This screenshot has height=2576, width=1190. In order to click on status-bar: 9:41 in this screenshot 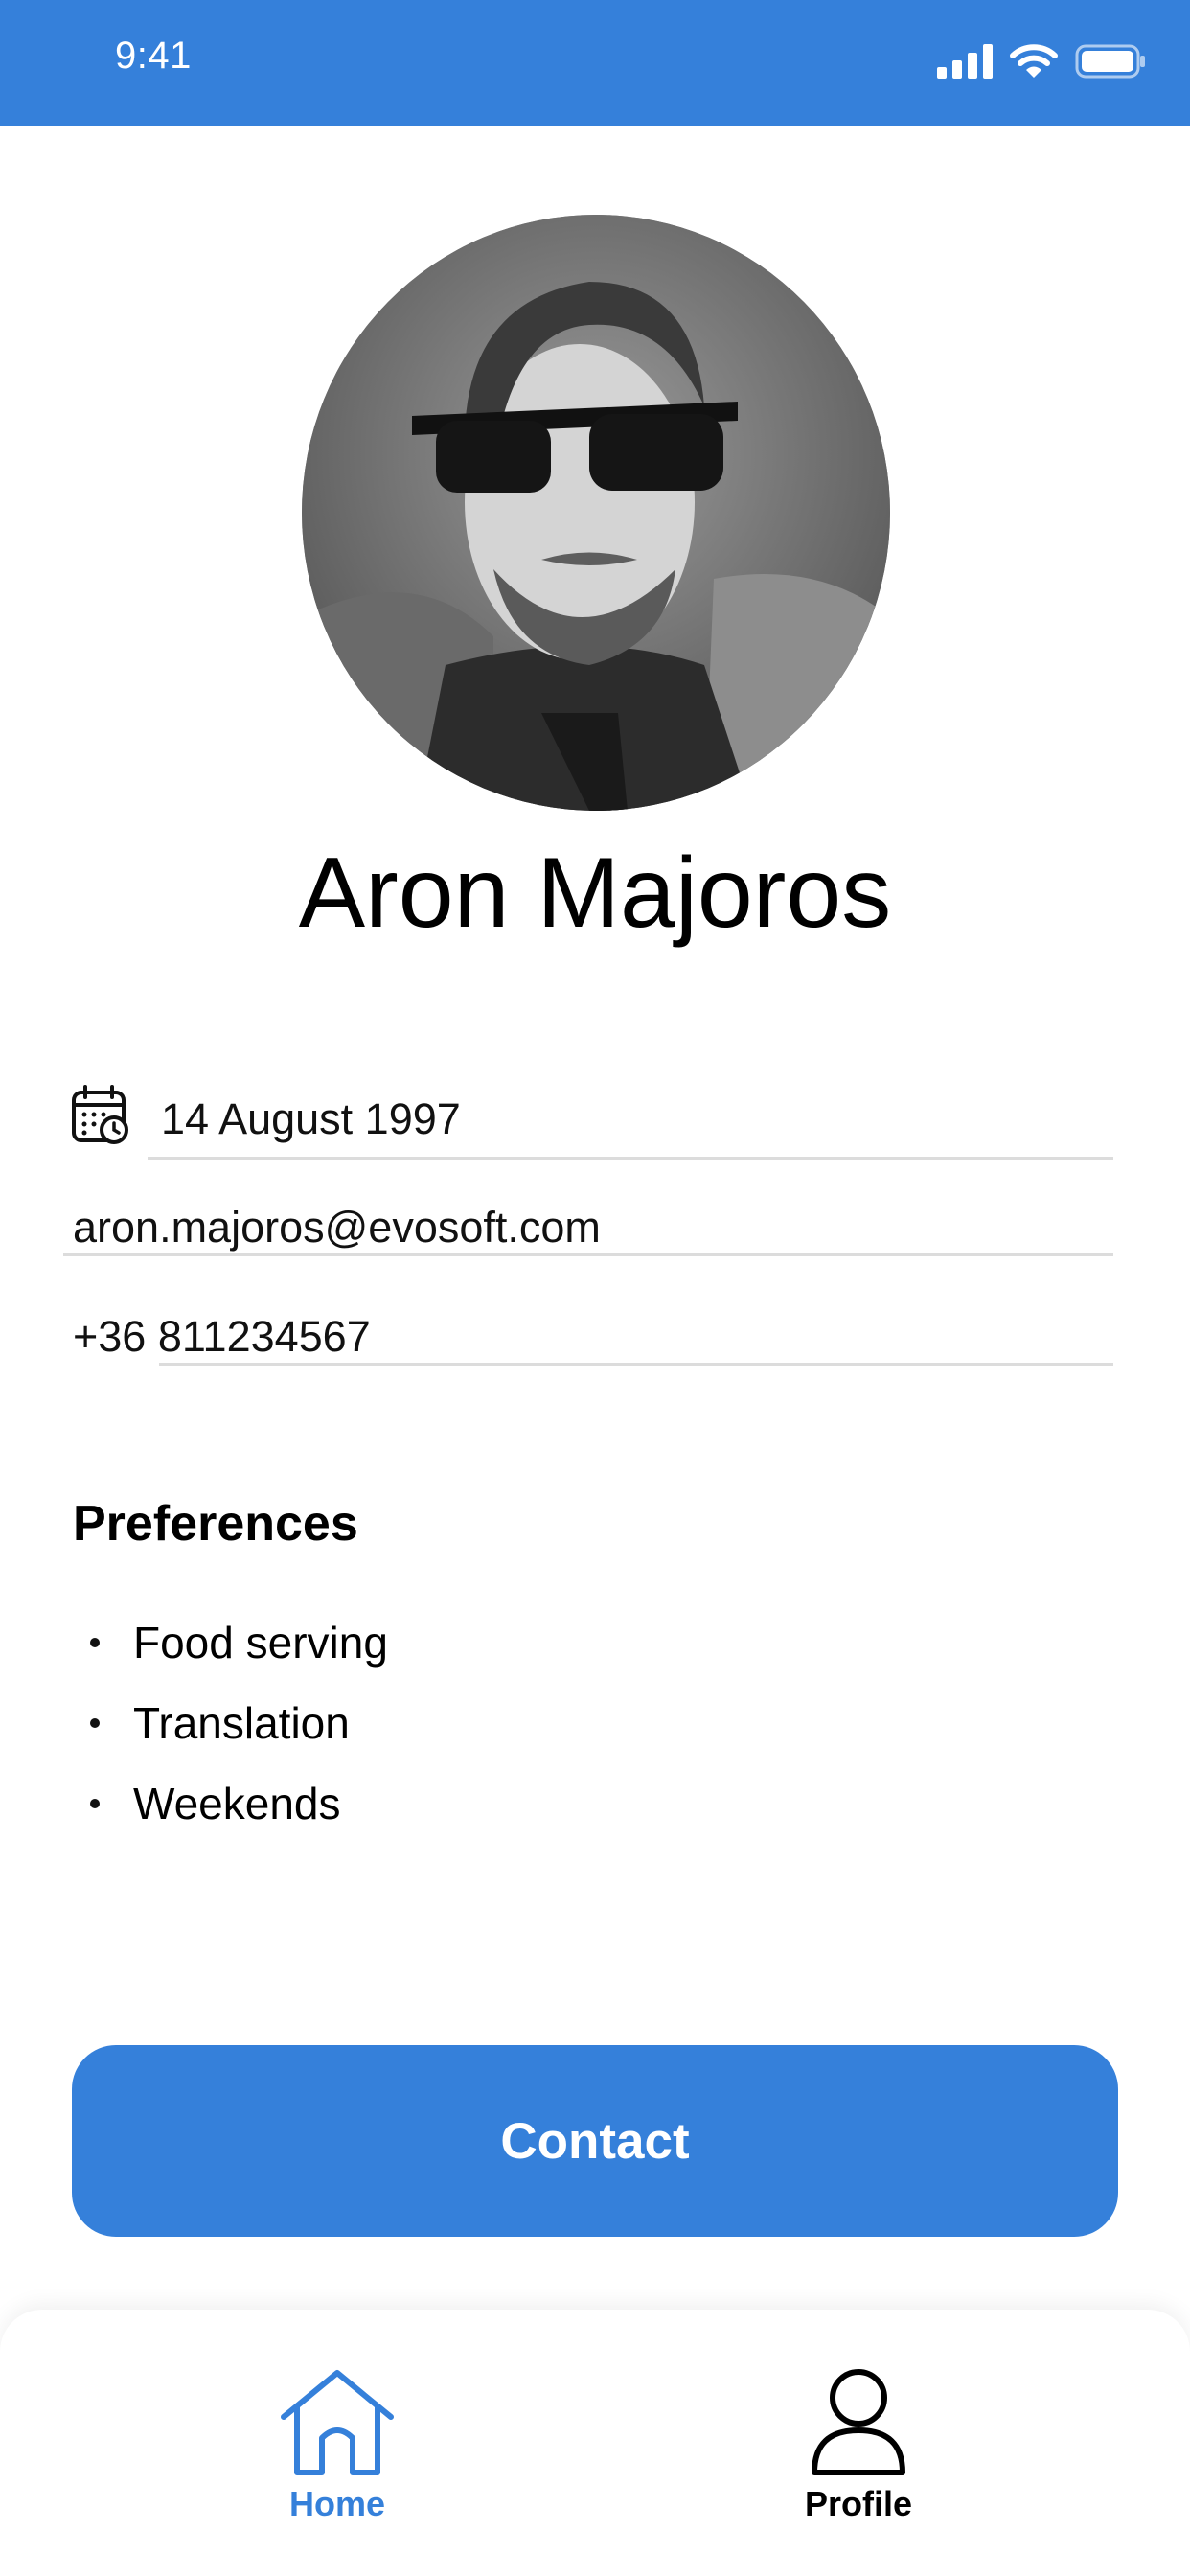, I will do `click(595, 63)`.